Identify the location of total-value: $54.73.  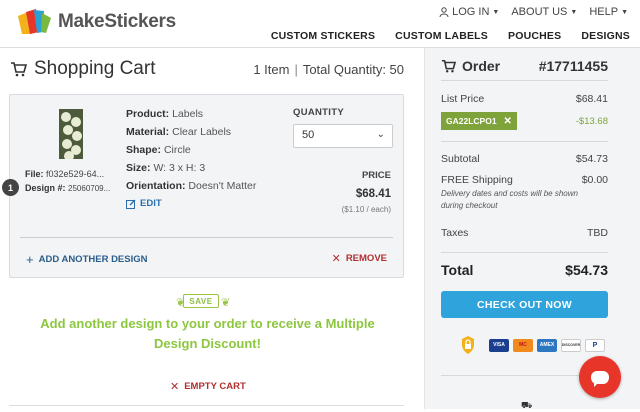
(586, 270).